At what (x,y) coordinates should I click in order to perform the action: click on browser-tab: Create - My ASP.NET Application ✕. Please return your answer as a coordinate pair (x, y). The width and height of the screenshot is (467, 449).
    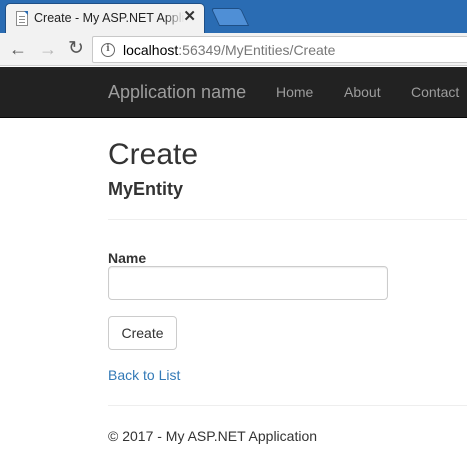
    Looking at the image, I should click on (105, 18).